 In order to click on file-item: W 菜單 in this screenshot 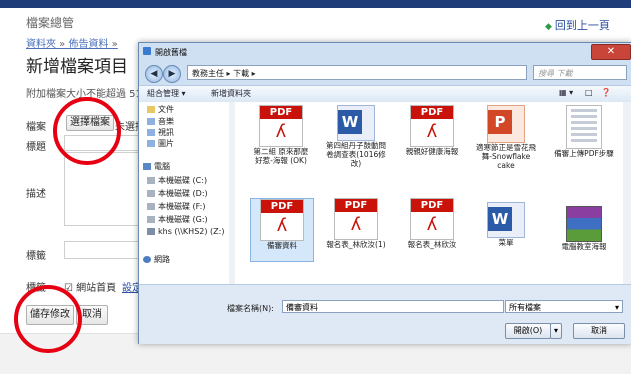, I will do `click(506, 224)`.